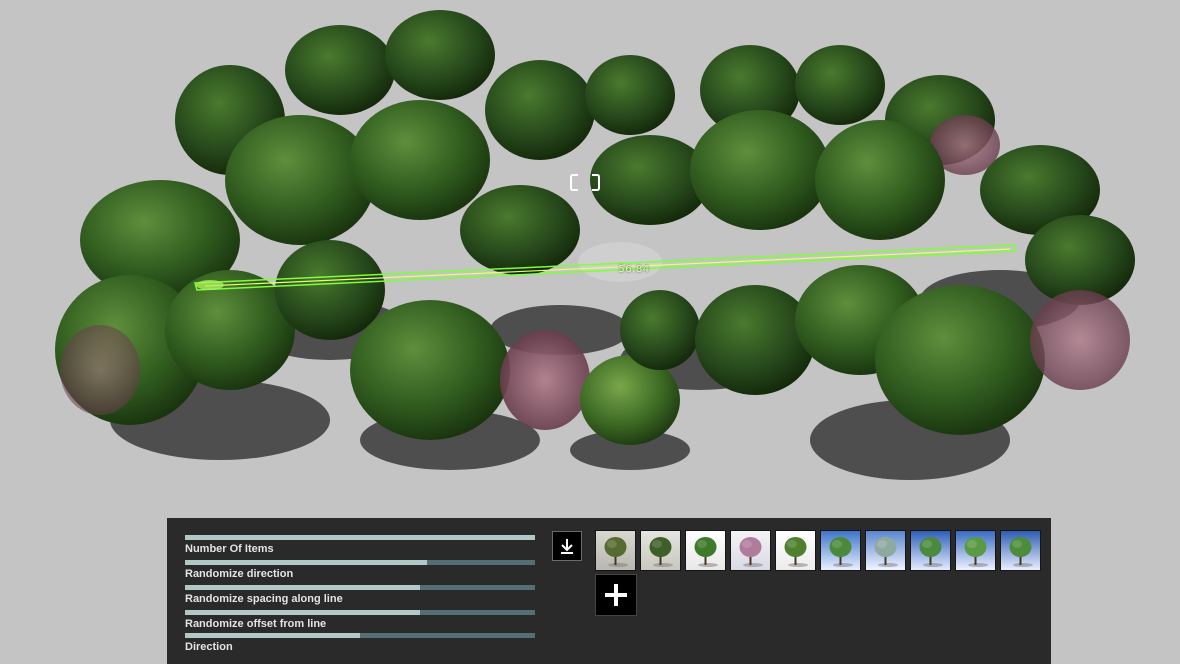  Describe the element at coordinates (209, 647) in the screenshot. I see `slider-label: Direction` at that location.